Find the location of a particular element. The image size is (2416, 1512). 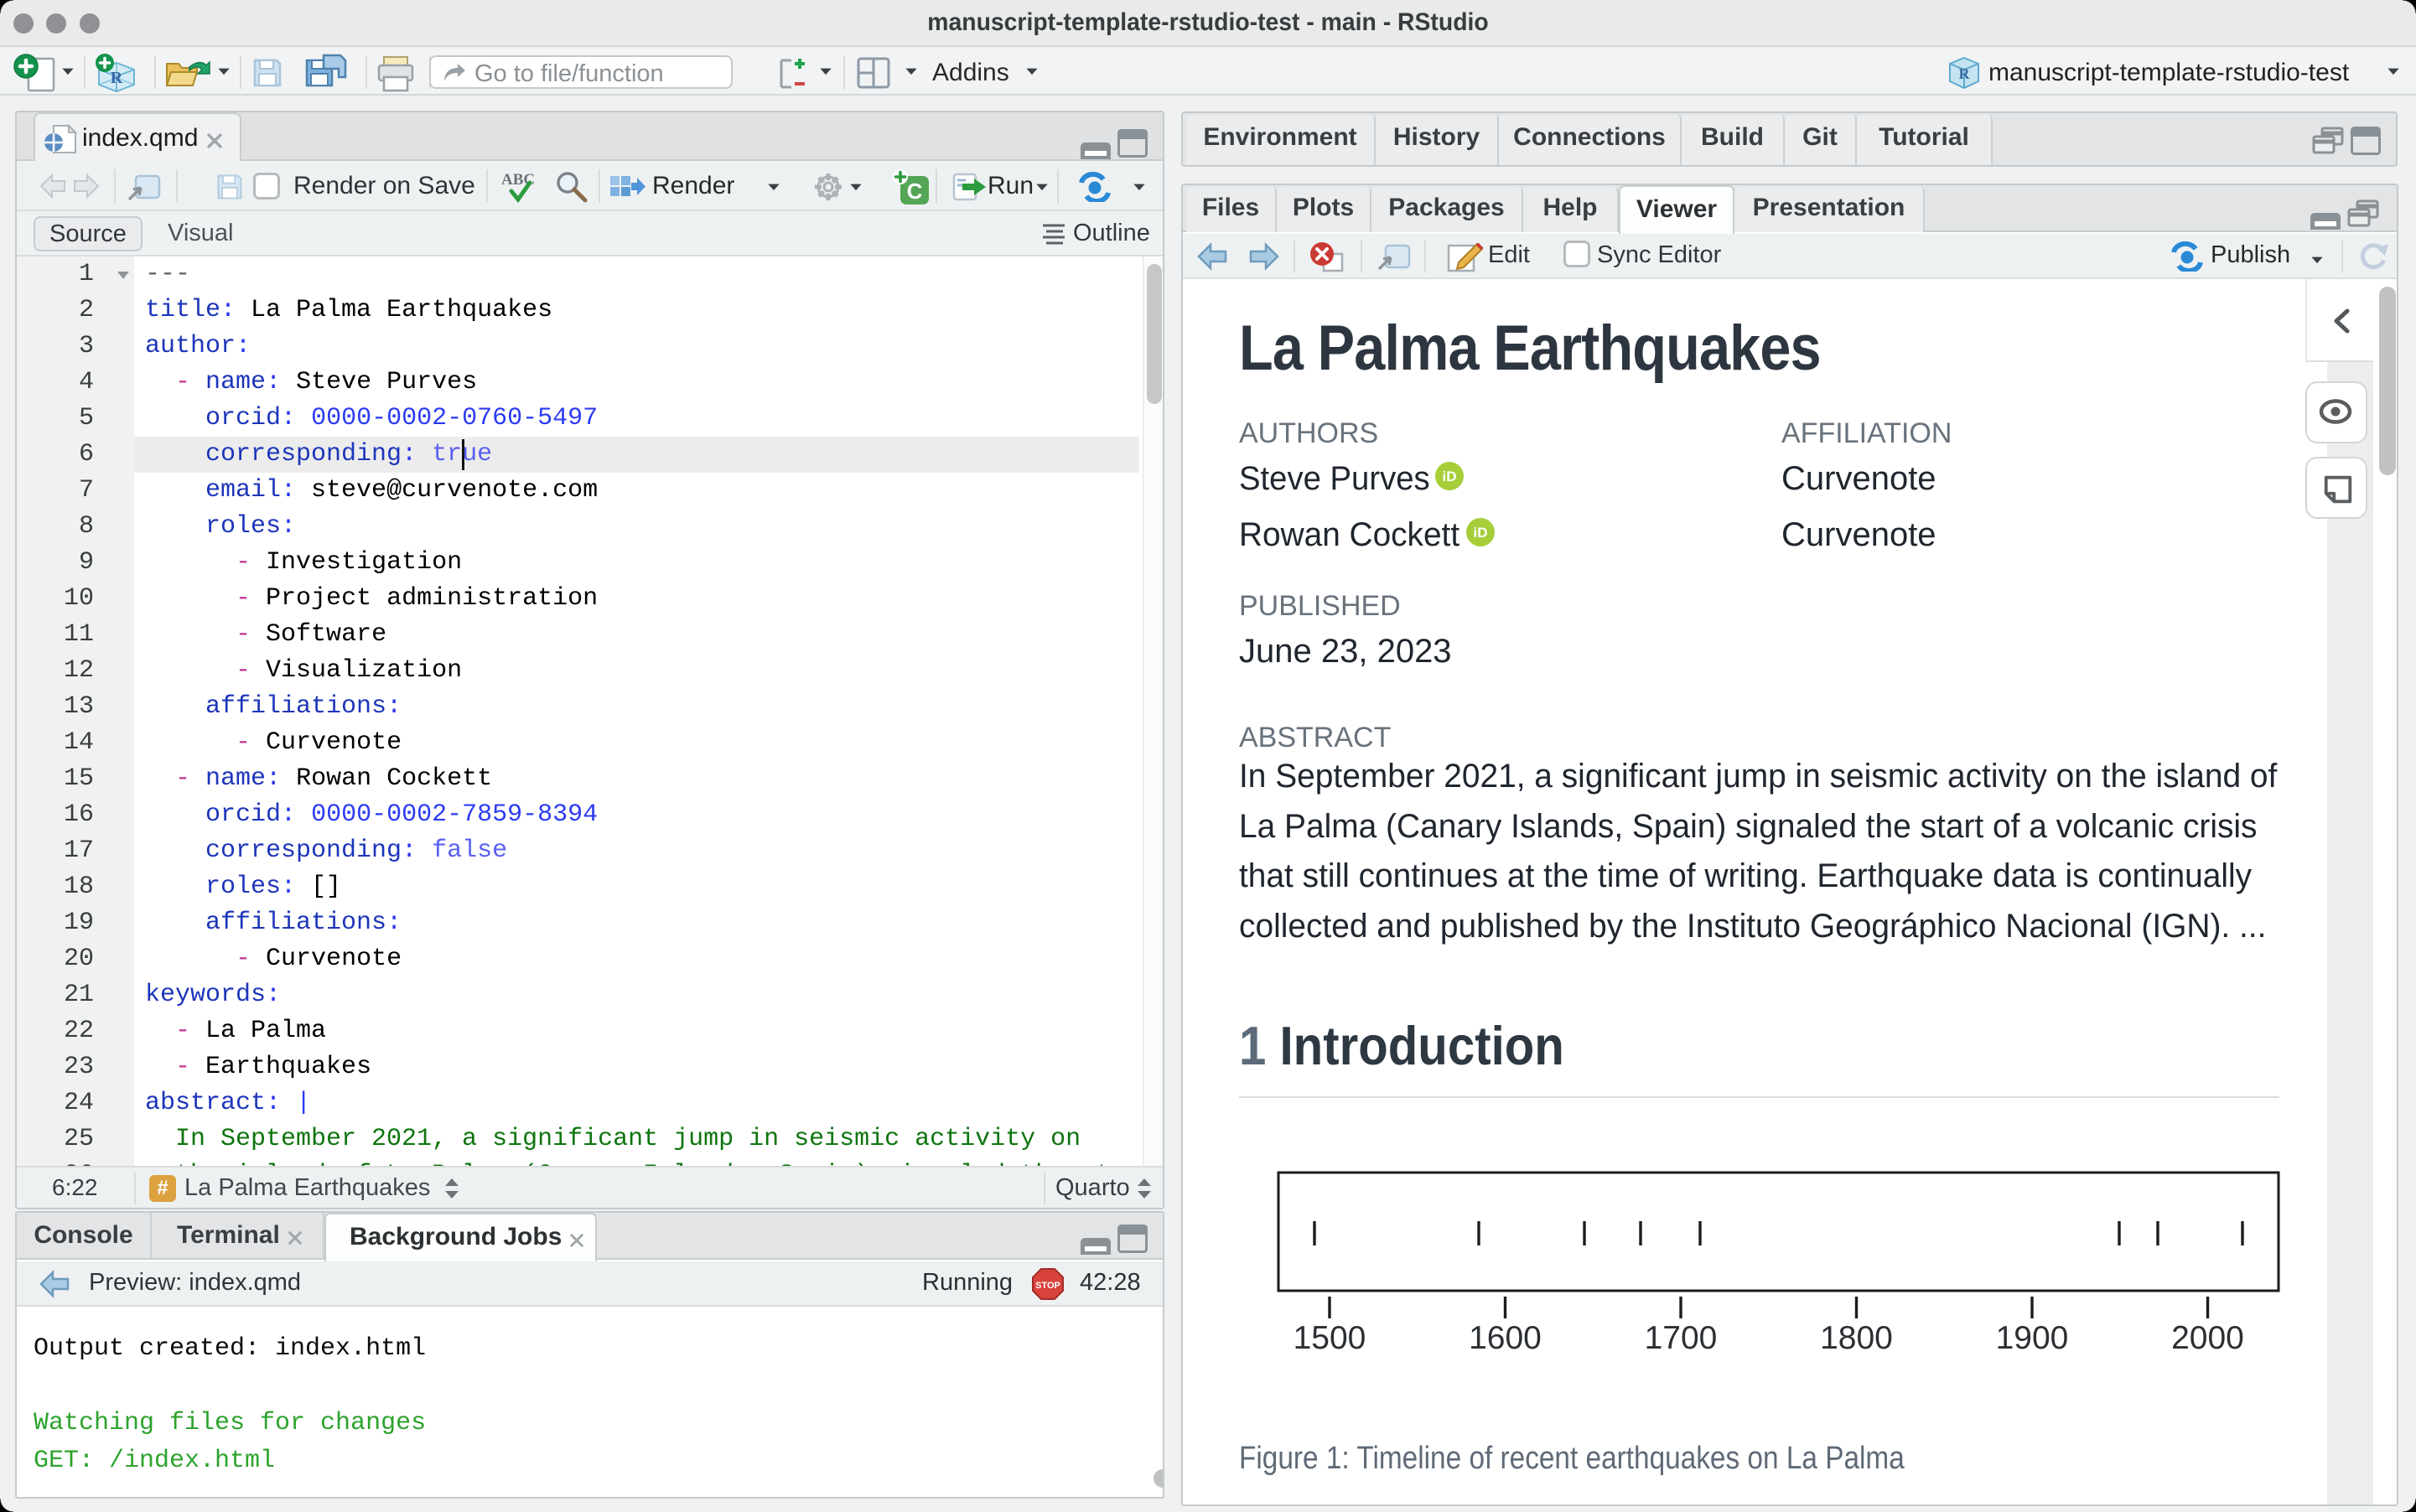

svg-text: 1700 is located at coordinates (1682, 1338).